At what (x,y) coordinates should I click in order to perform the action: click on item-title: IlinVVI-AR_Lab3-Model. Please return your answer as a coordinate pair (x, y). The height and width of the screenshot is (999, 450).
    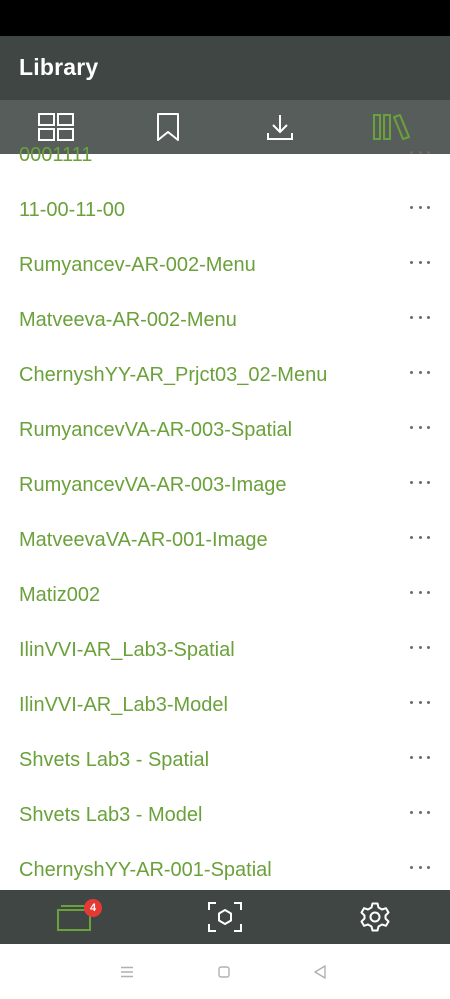
    Looking at the image, I should click on (123, 705).